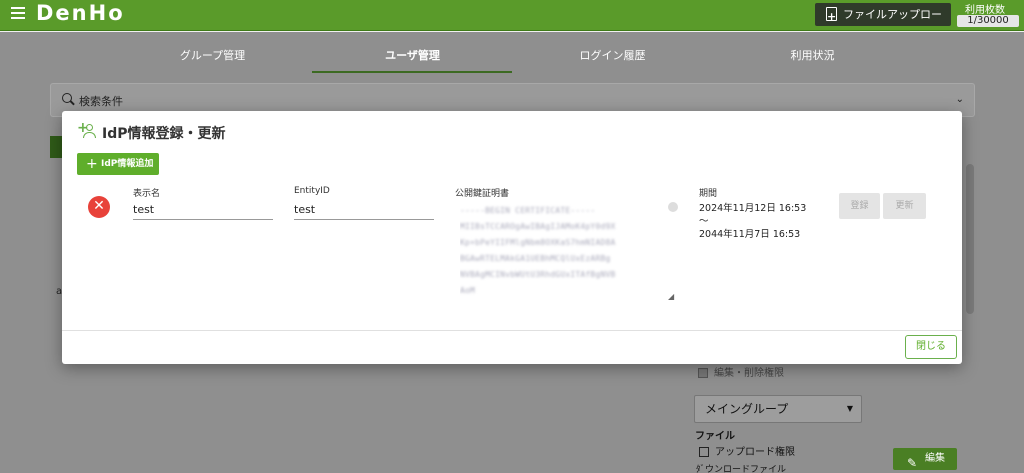 The height and width of the screenshot is (473, 1024). Describe the element at coordinates (482, 194) in the screenshot. I see `certificate-label: 公開鍵証明書` at that location.